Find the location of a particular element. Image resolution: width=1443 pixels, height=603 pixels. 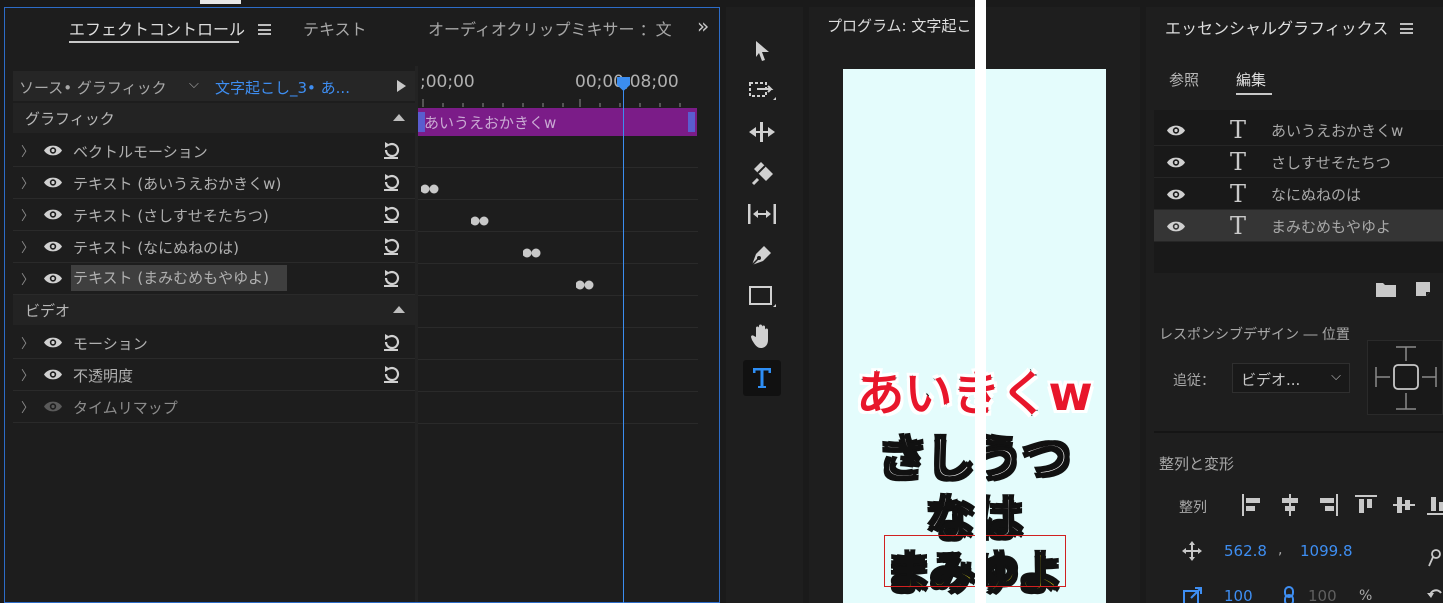

clip-bar: あいうえおかきくw is located at coordinates (557, 122).